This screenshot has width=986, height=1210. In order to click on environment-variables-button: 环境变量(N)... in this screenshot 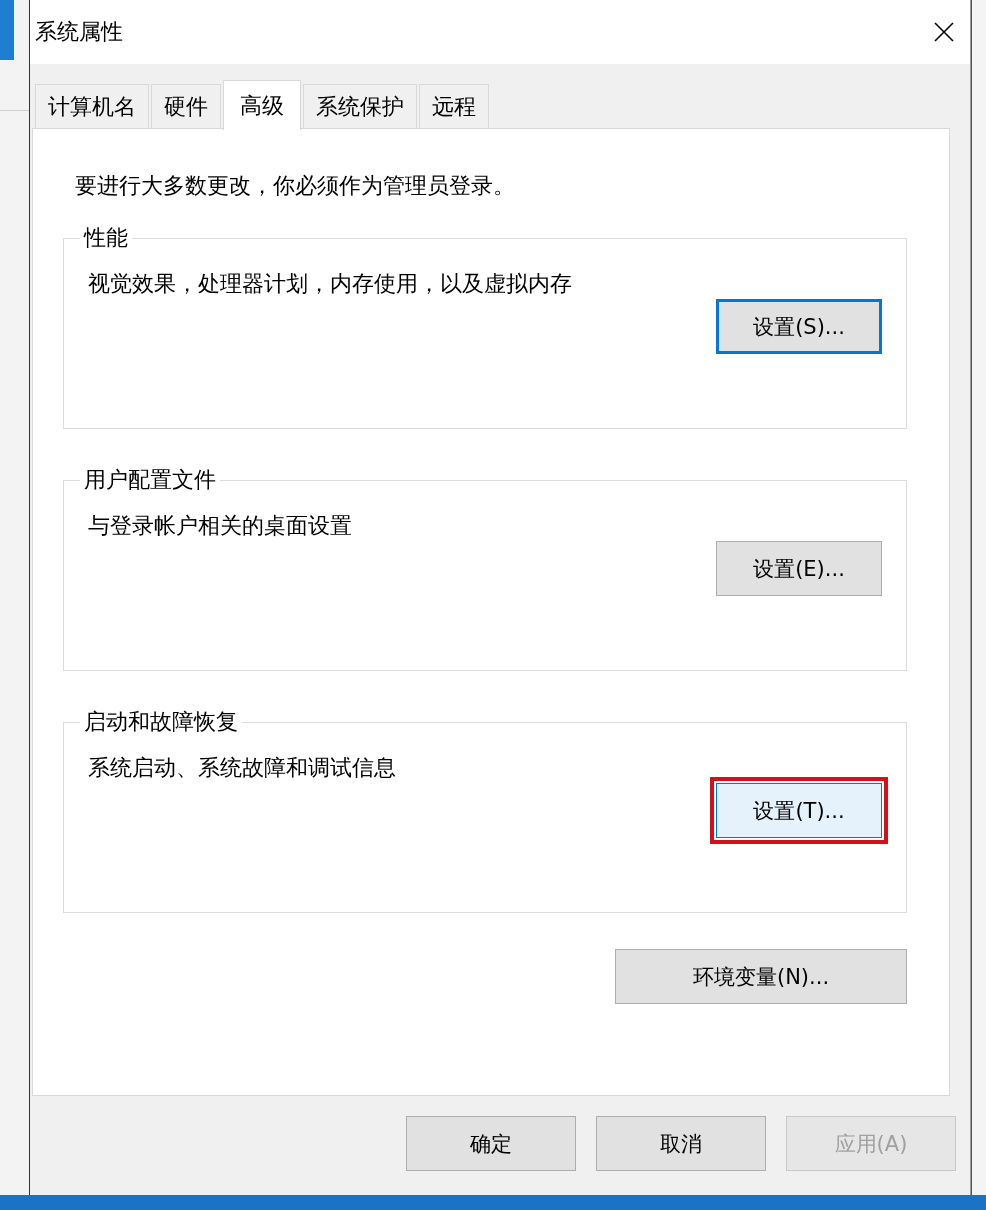, I will do `click(761, 976)`.